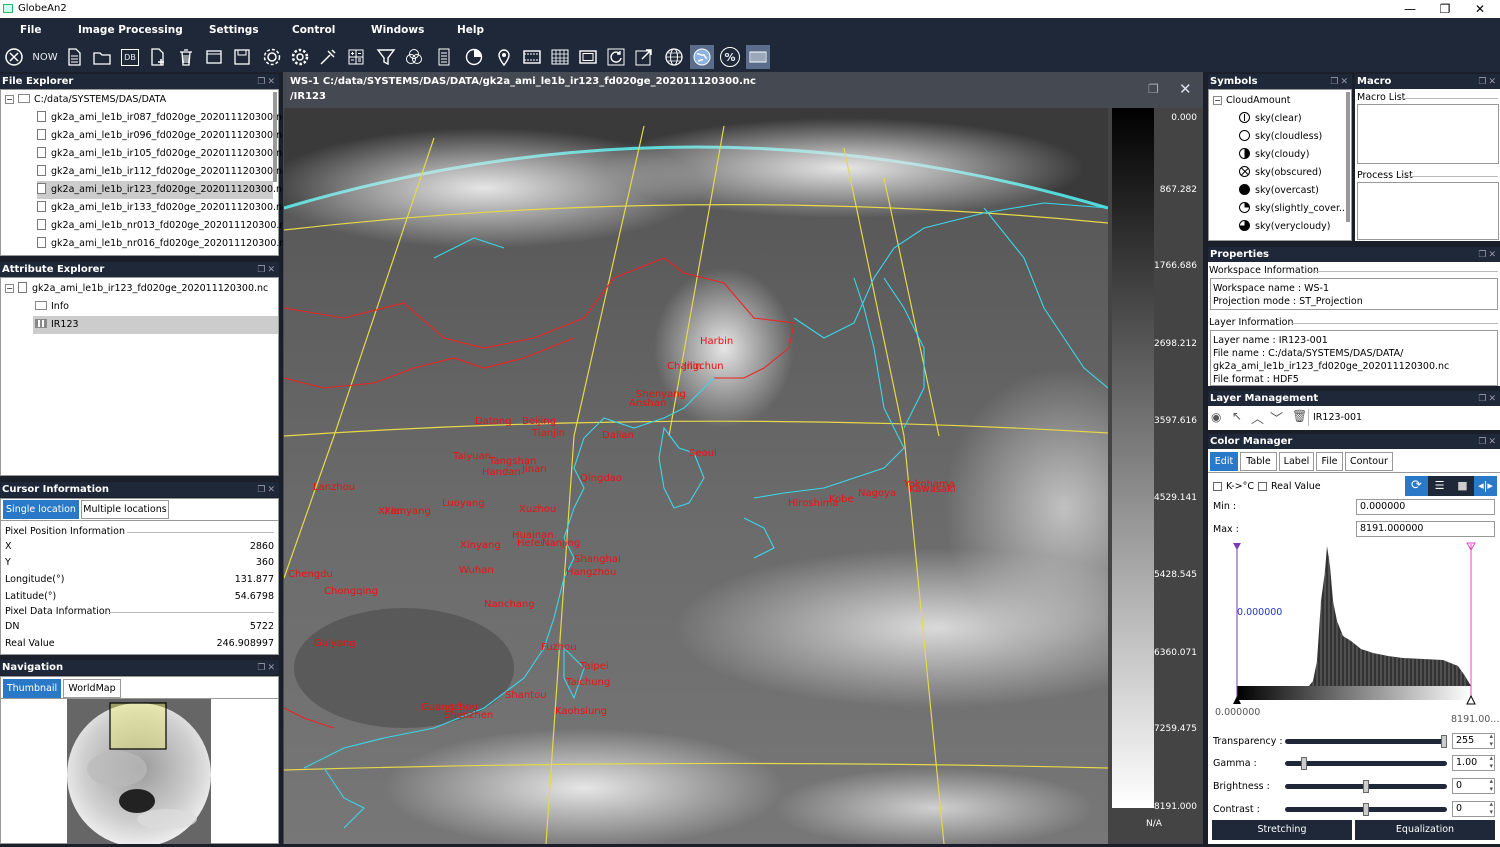  What do you see at coordinates (300, 57) in the screenshot?
I see `gear-icon` at bounding box center [300, 57].